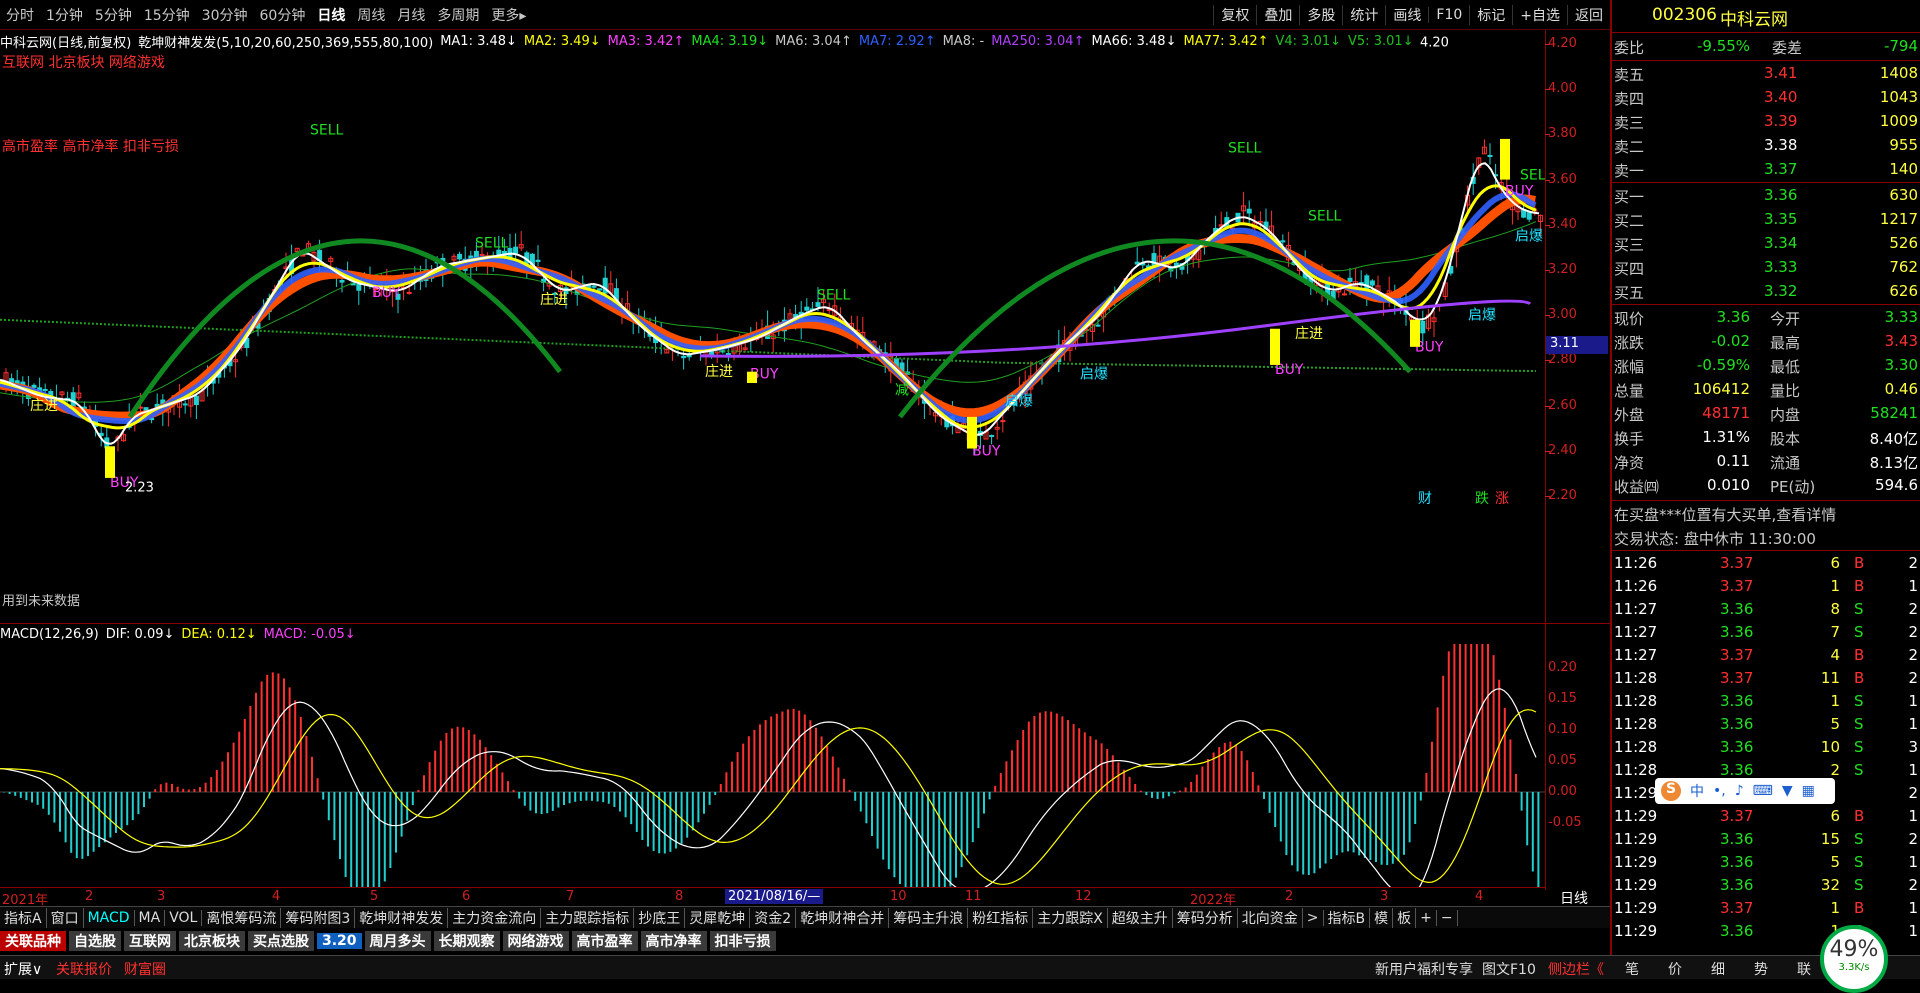 This screenshot has height=993, width=1920. Describe the element at coordinates (1001, 917) in the screenshot. I see `indicator-tab-15: 粉红指标` at that location.